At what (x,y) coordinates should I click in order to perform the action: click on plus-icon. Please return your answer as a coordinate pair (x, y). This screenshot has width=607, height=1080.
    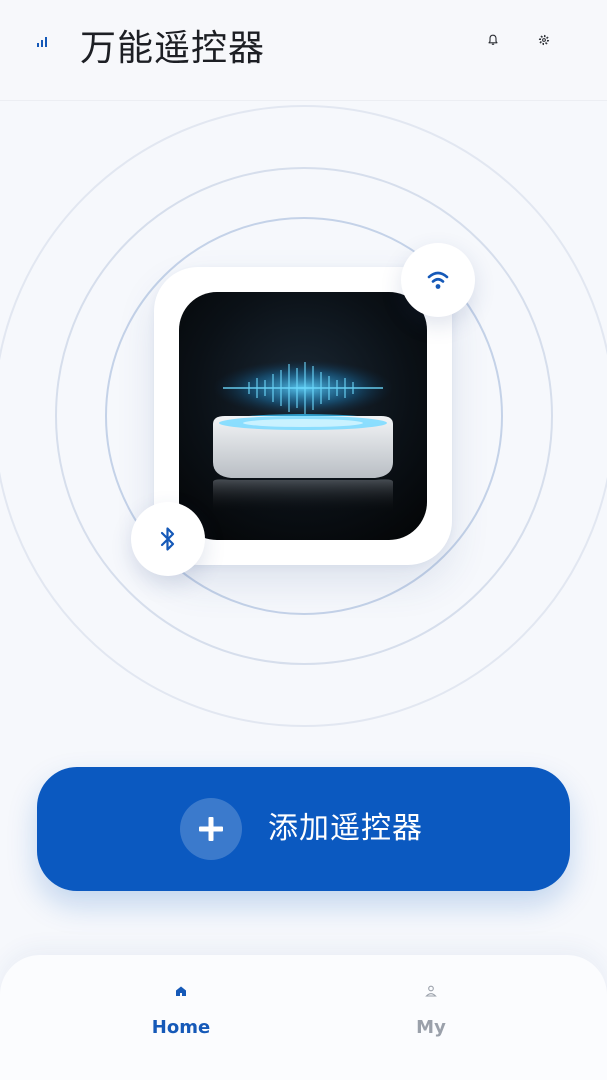
    Looking at the image, I should click on (211, 829).